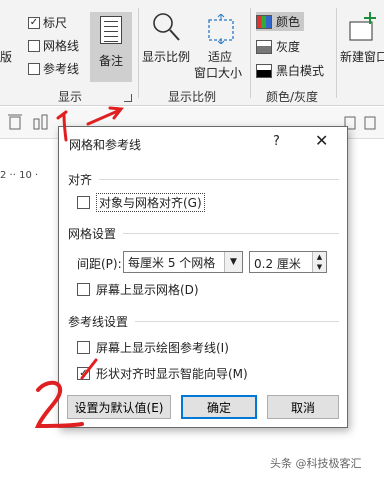 This screenshot has width=384, height=480. Describe the element at coordinates (292, 97) in the screenshot. I see `group-color-label: 颜色/灰度` at that location.